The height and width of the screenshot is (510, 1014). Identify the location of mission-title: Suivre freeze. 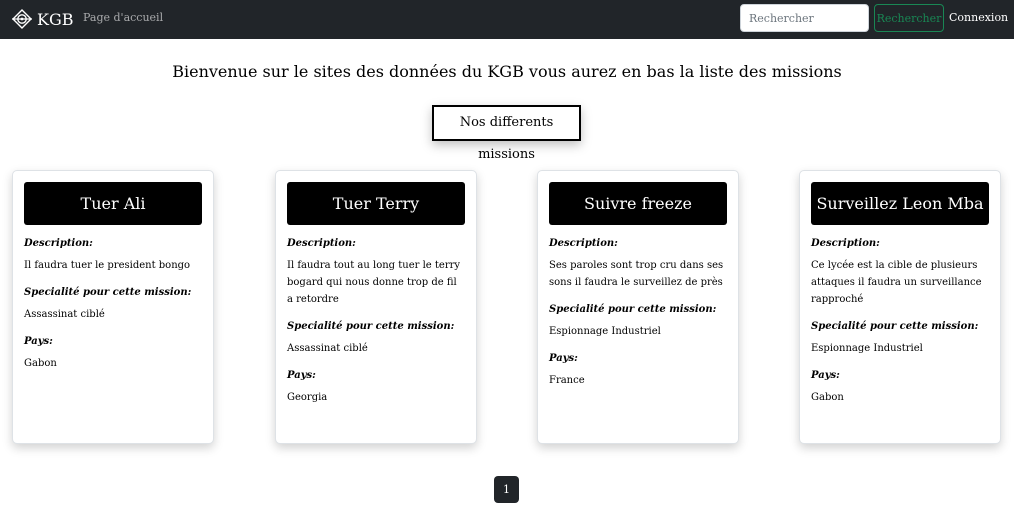
(638, 203).